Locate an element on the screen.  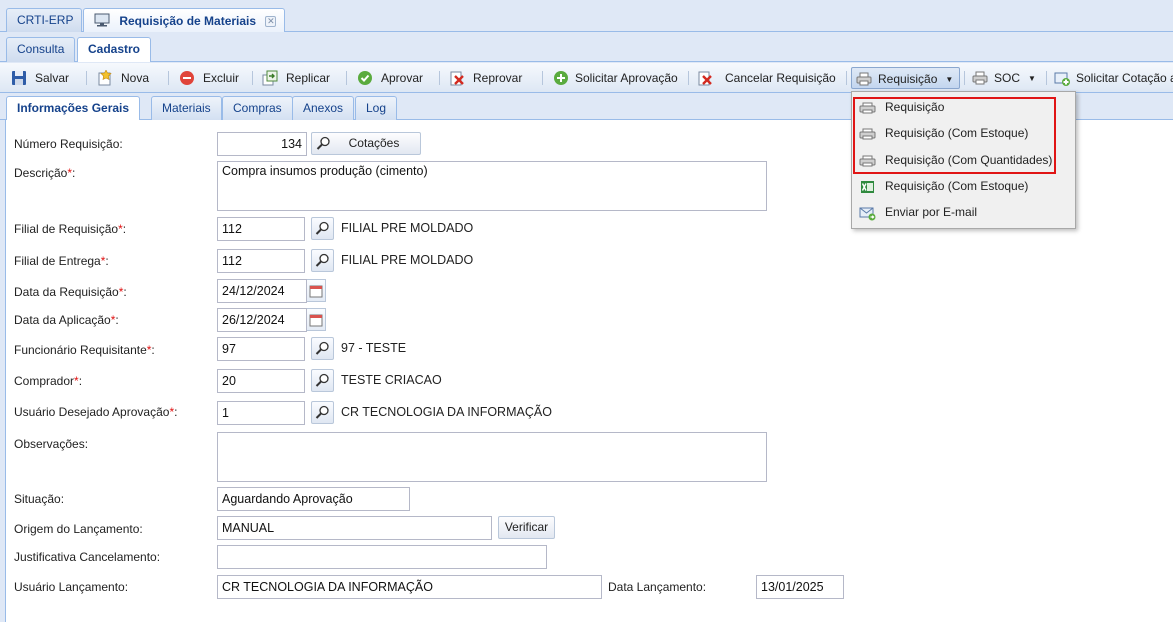
email-icon is located at coordinates (867, 212).